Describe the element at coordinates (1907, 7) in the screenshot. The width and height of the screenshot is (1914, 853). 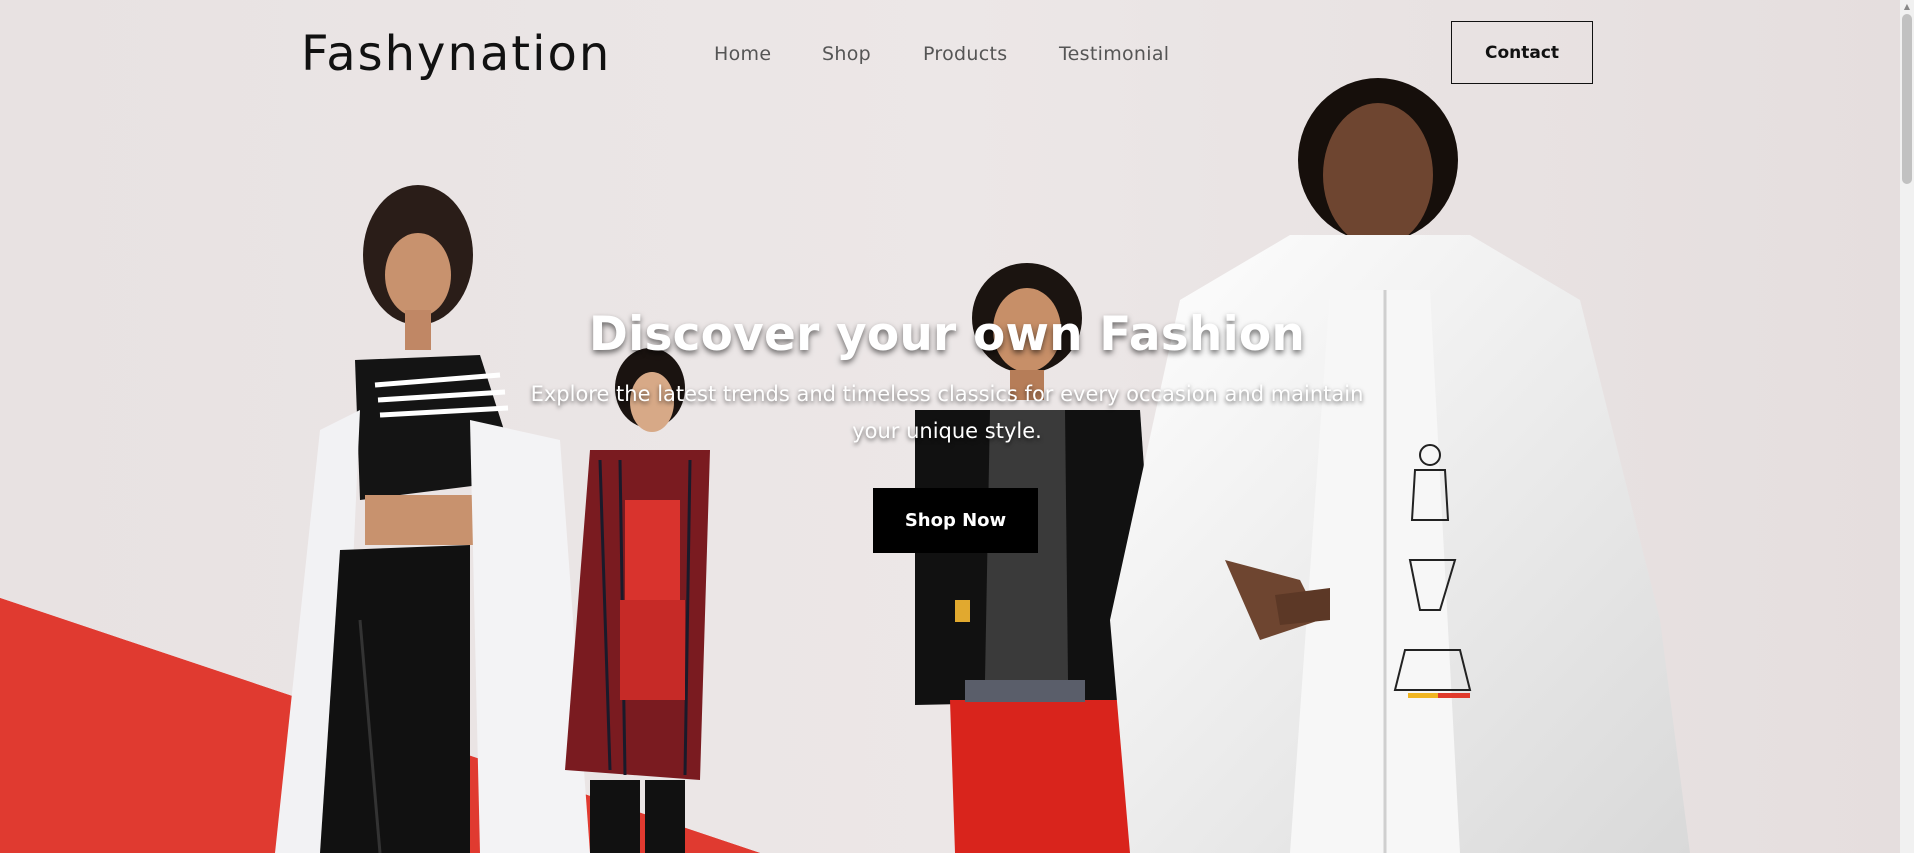
I see `scroll-up-arrow-icon: ▲` at that location.